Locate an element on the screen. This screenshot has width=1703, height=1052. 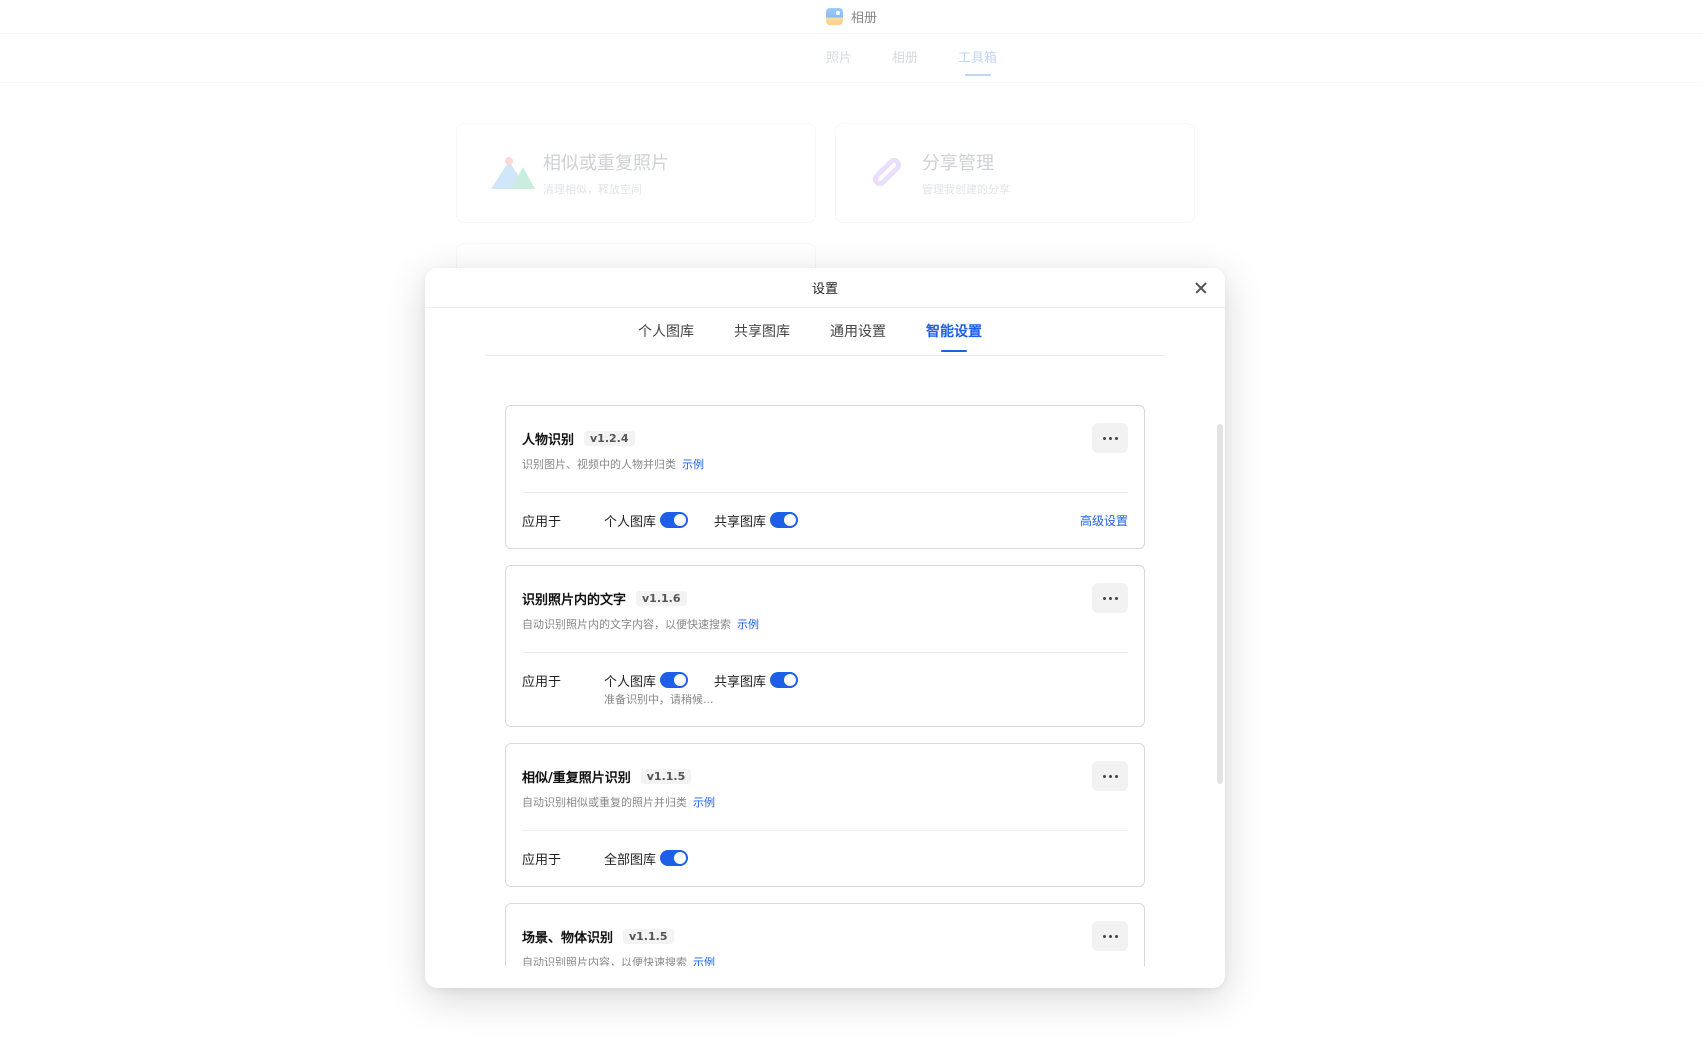
feature-card-scene-object-recognition: 场景、物体识别 v1.1.5 自动识别照片内容，以便快速搜索 示例 is located at coordinates (825, 934).